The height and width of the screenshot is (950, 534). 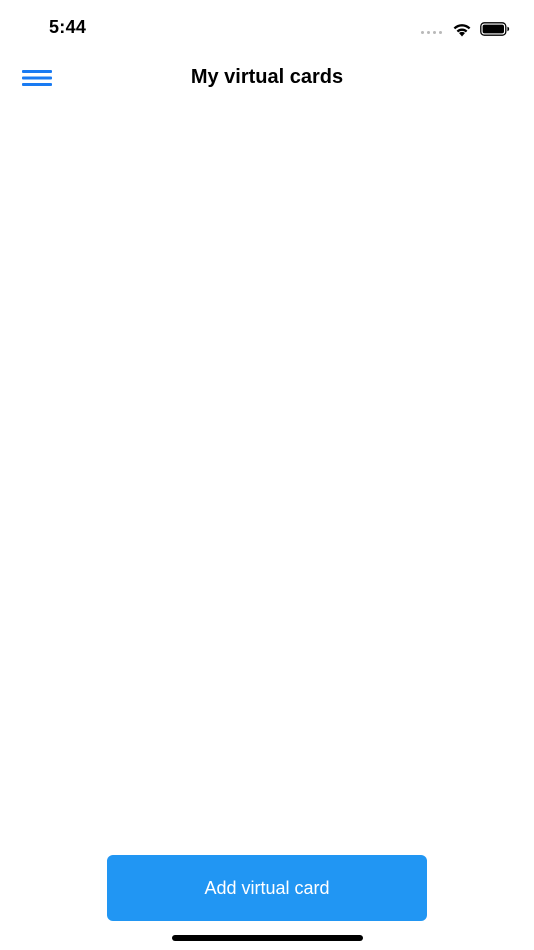 I want to click on status-time: 5:44, so click(x=68, y=27).